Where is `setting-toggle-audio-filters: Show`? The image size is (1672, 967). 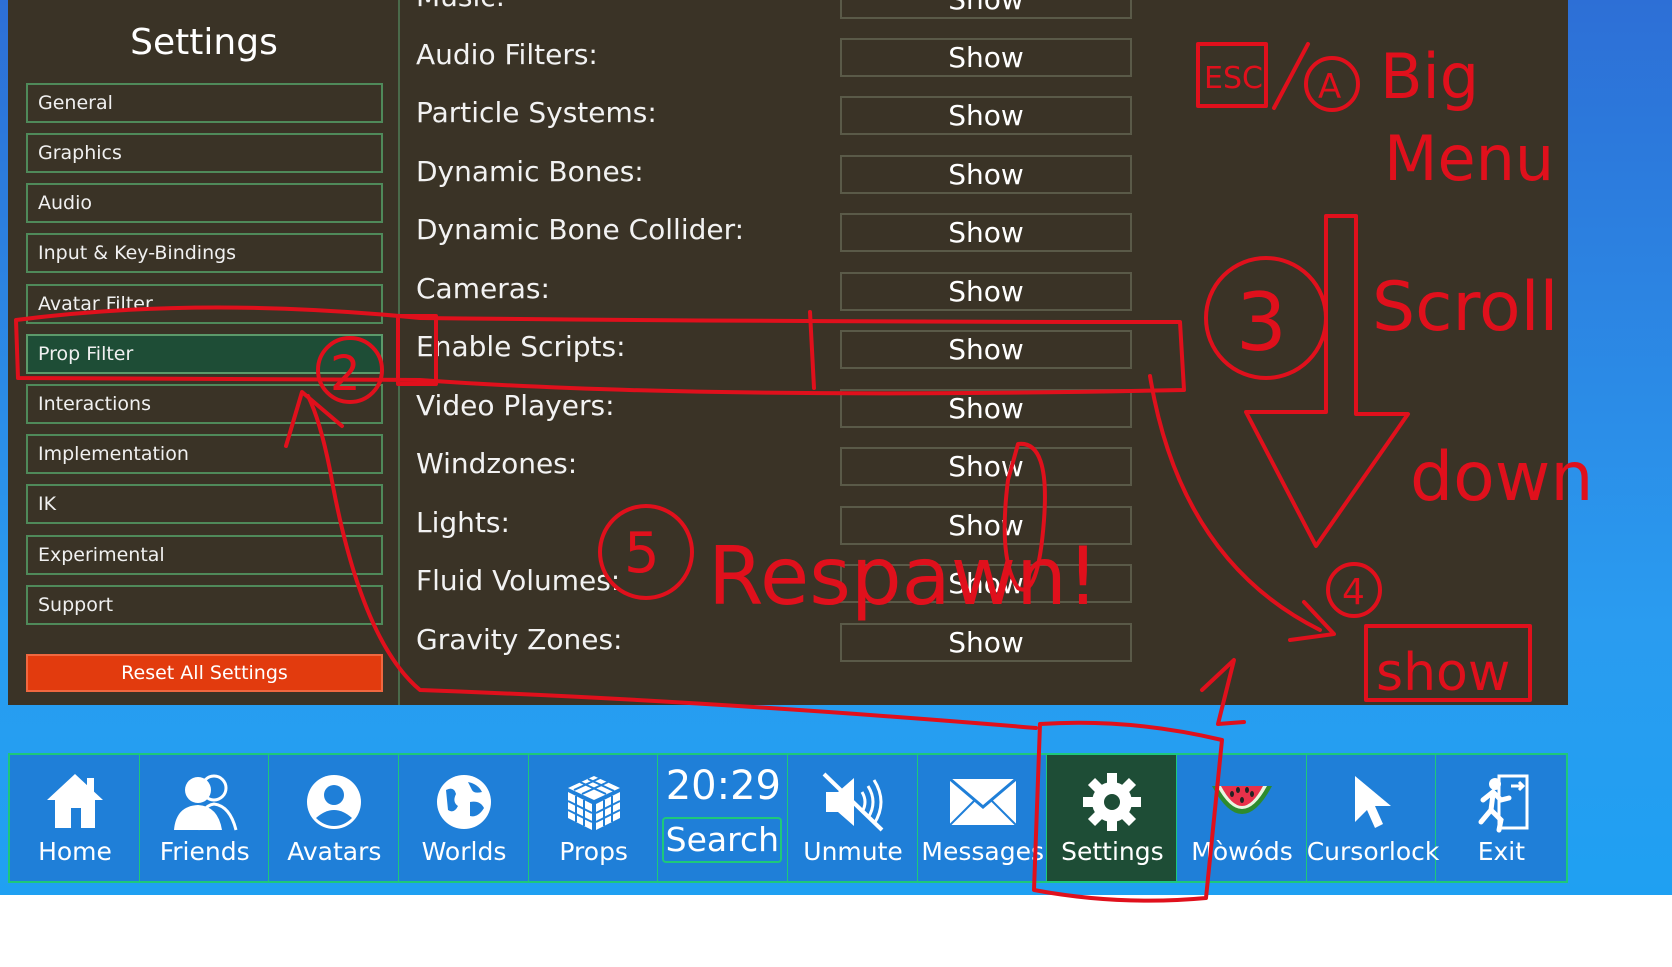 setting-toggle-audio-filters: Show is located at coordinates (986, 57).